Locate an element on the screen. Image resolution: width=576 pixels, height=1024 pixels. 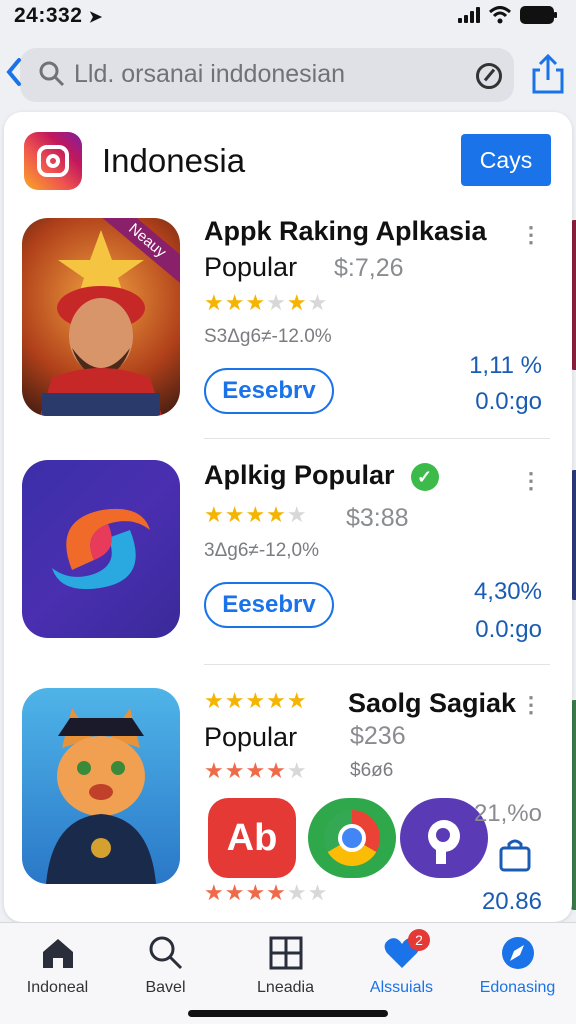
mini-app-ab: Ab is located at coordinates (252, 838).